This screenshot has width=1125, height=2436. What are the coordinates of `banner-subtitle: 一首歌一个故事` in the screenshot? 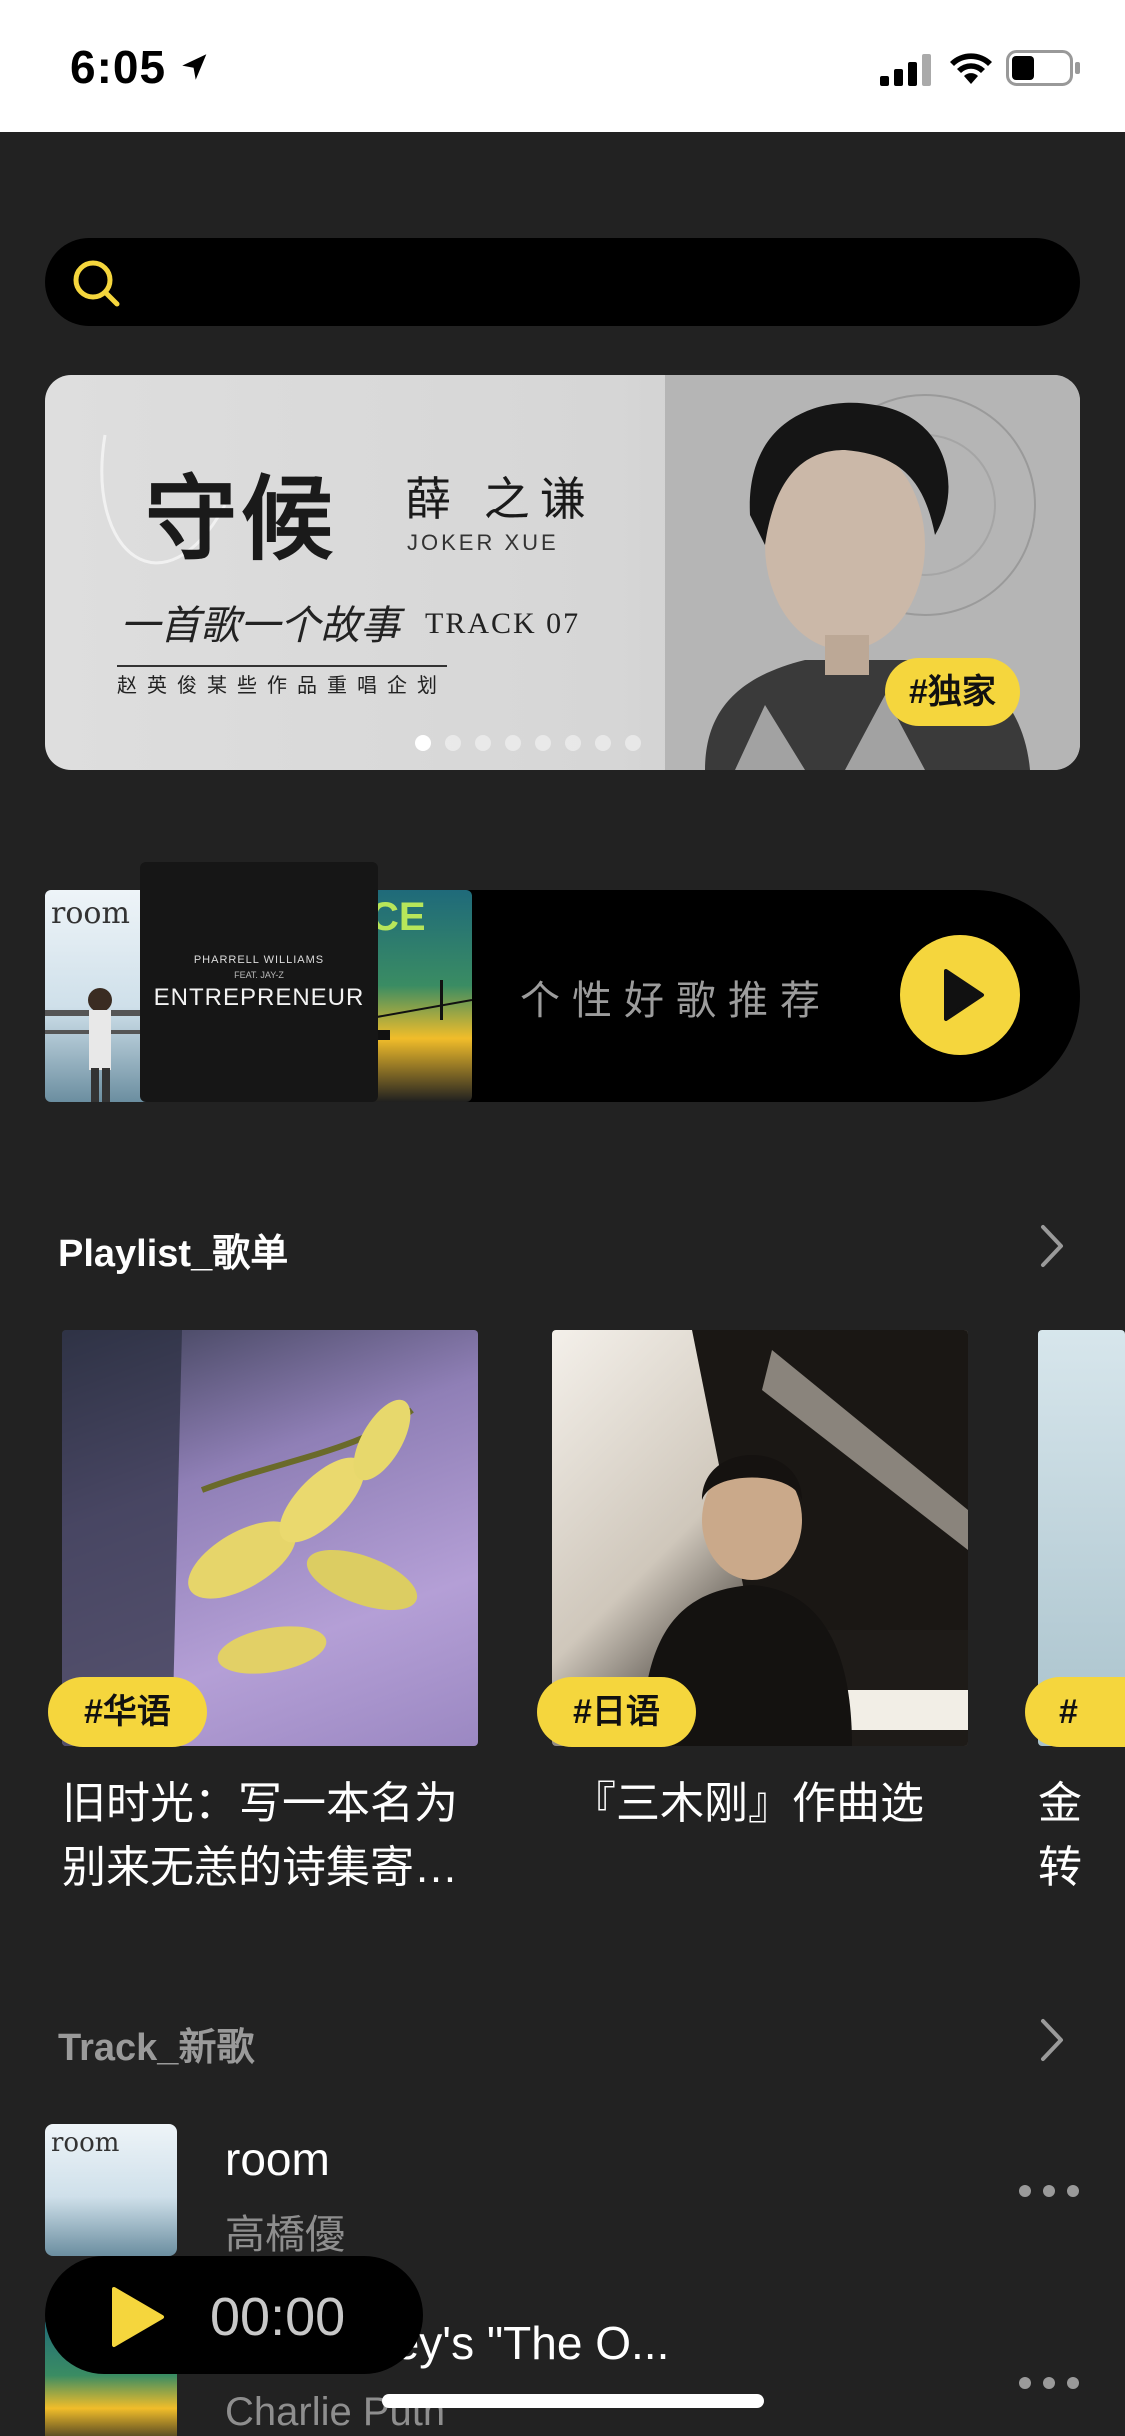 It's located at (260, 626).